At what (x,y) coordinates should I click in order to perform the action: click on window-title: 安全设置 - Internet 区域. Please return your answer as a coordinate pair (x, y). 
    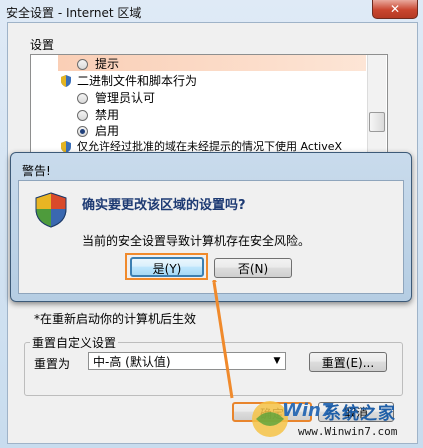
    Looking at the image, I should click on (74, 13).